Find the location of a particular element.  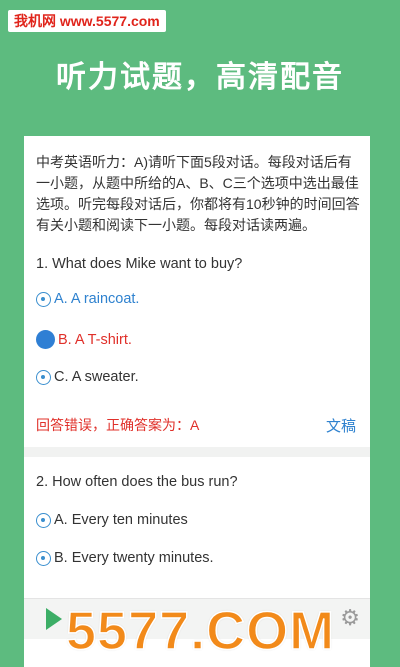

question-1-option-c: C. A sweater. is located at coordinates (87, 377).